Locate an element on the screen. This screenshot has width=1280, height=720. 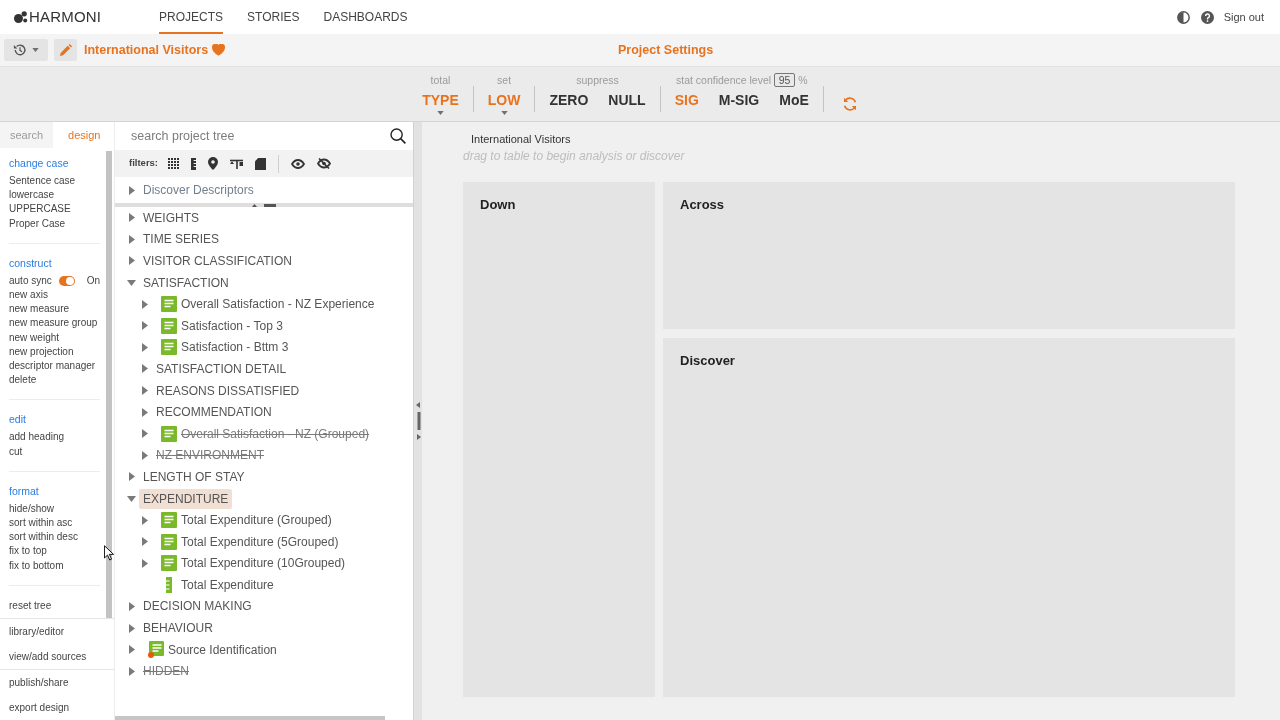
section-heading: edit is located at coordinates (17, 420).